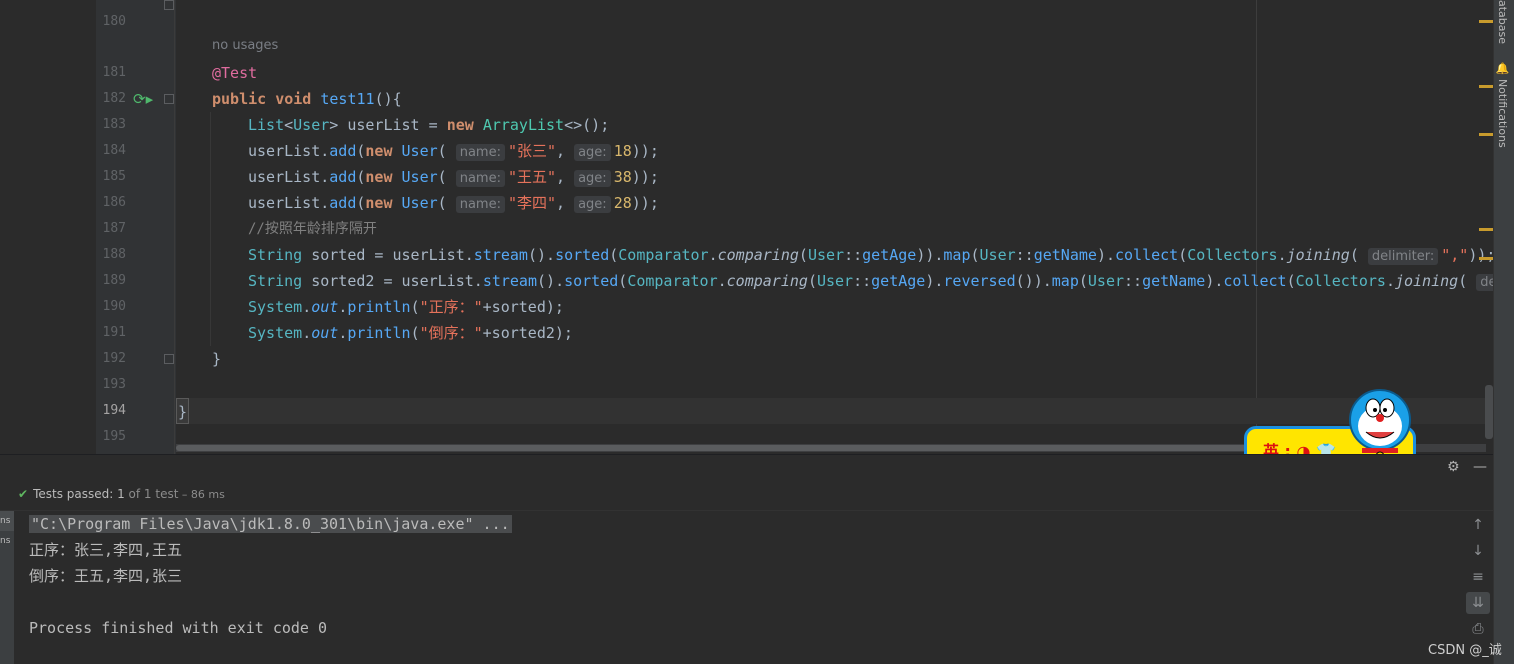  I want to click on string: ",", so click(1455, 255).